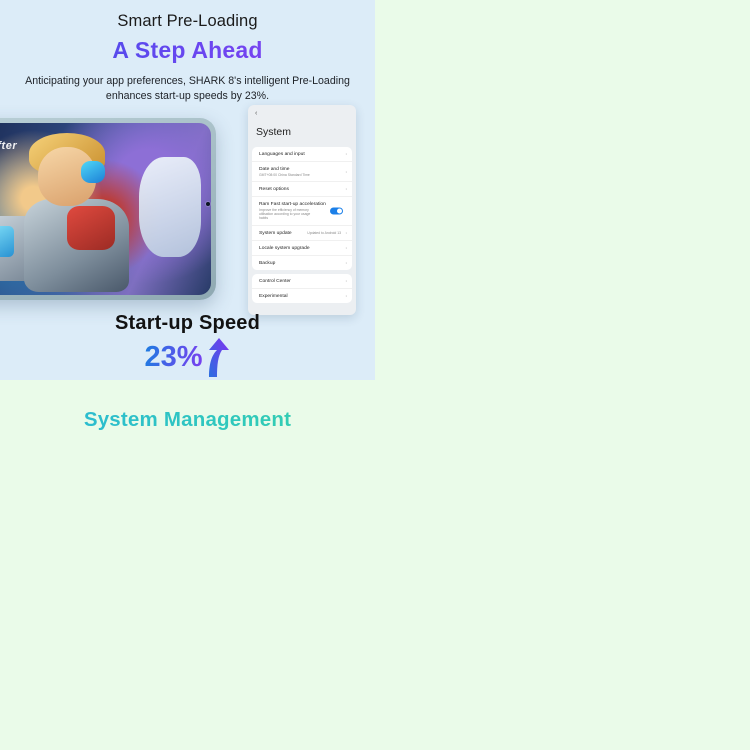 The image size is (750, 750). What do you see at coordinates (336, 211) in the screenshot?
I see `ram-acceleration-toggle` at bounding box center [336, 211].